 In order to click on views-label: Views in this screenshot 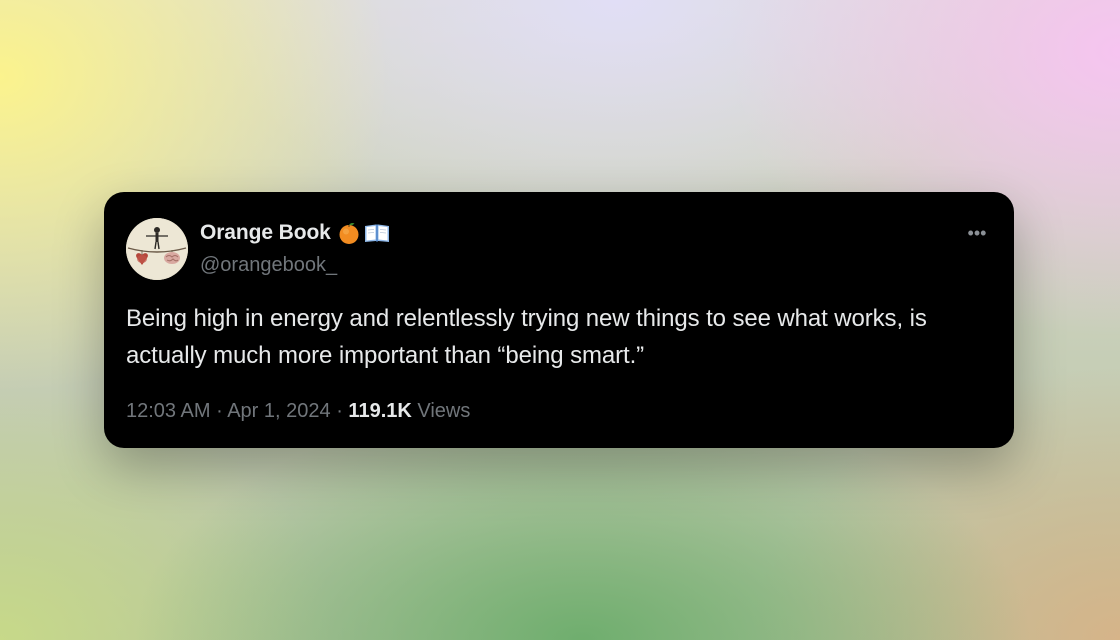, I will do `click(444, 411)`.